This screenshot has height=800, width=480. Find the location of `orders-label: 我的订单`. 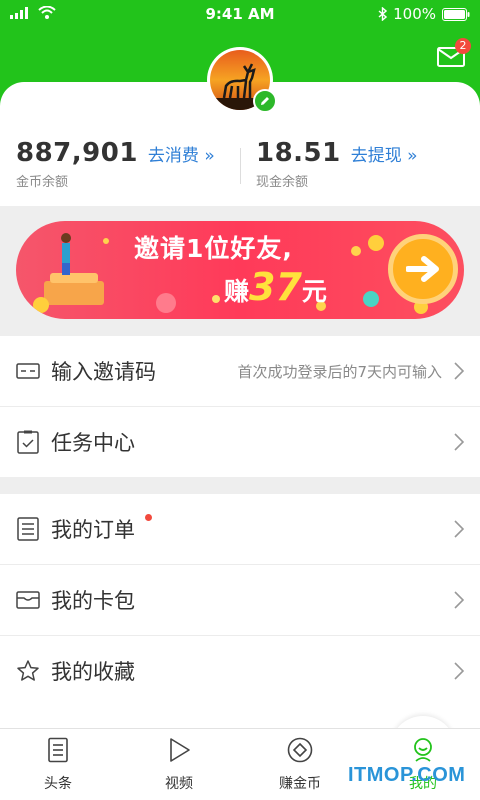

orders-label: 我的订单 is located at coordinates (93, 530).